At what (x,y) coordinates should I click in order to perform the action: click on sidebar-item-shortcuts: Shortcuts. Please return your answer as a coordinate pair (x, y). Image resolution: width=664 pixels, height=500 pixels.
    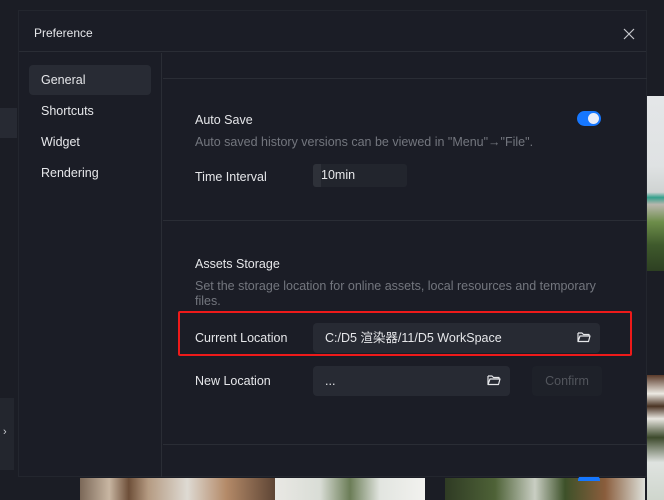
    Looking at the image, I should click on (90, 111).